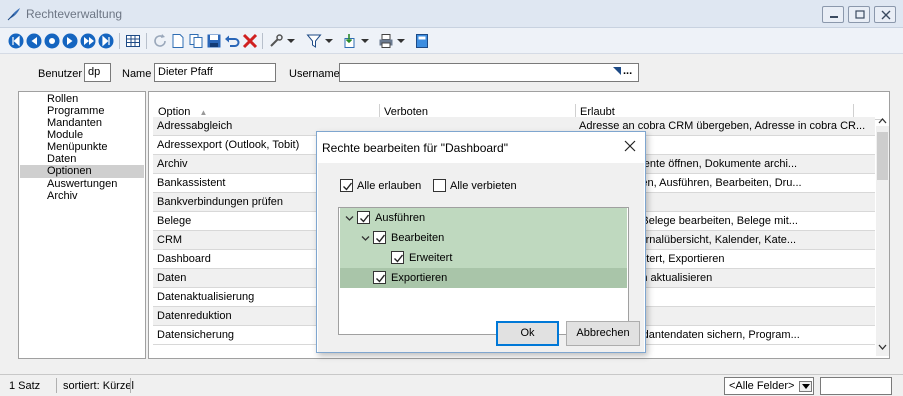  I want to click on close-window-button, so click(885, 14).